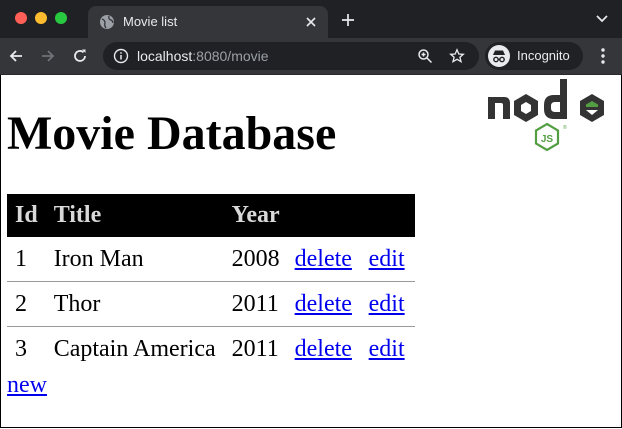 The width and height of the screenshot is (622, 429). What do you see at coordinates (311, 22) in the screenshot?
I see `close-tab-icon` at bounding box center [311, 22].